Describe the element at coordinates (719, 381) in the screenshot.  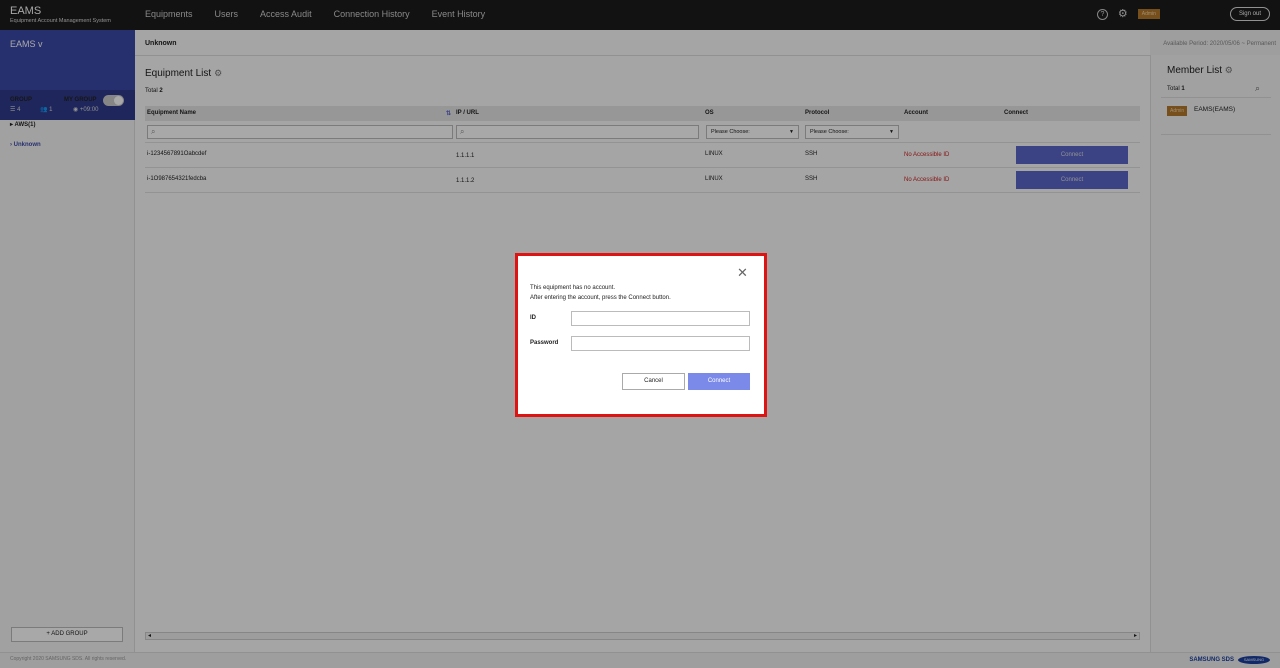
I see `connect-button: Connect` at that location.